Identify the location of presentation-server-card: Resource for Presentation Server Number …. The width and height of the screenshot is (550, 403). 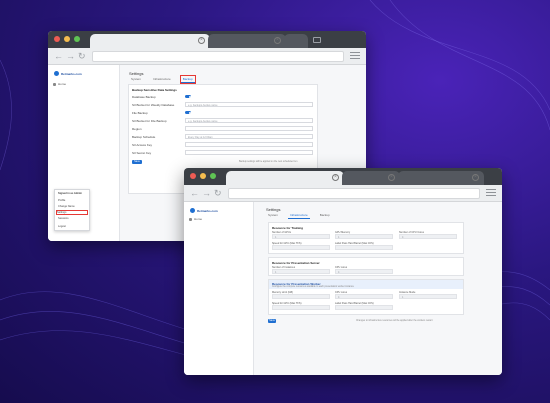
(366, 266).